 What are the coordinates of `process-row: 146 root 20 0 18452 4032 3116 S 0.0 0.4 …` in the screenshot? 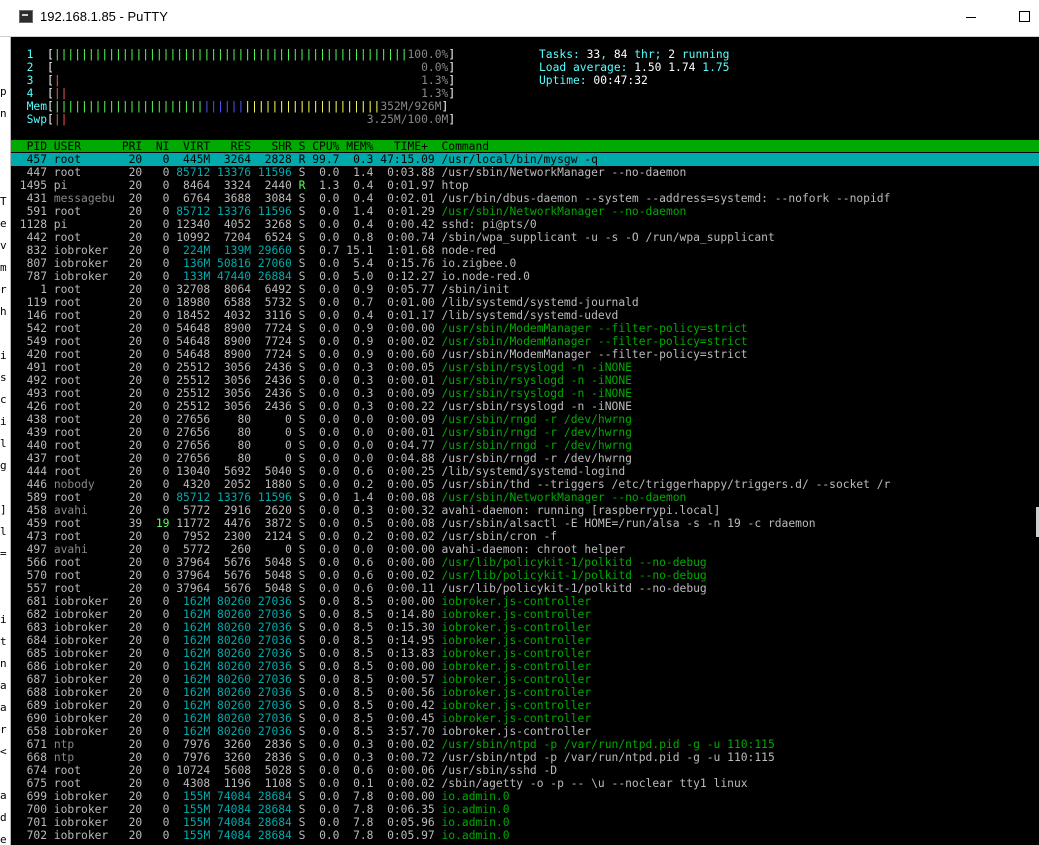 It's located at (316, 315).